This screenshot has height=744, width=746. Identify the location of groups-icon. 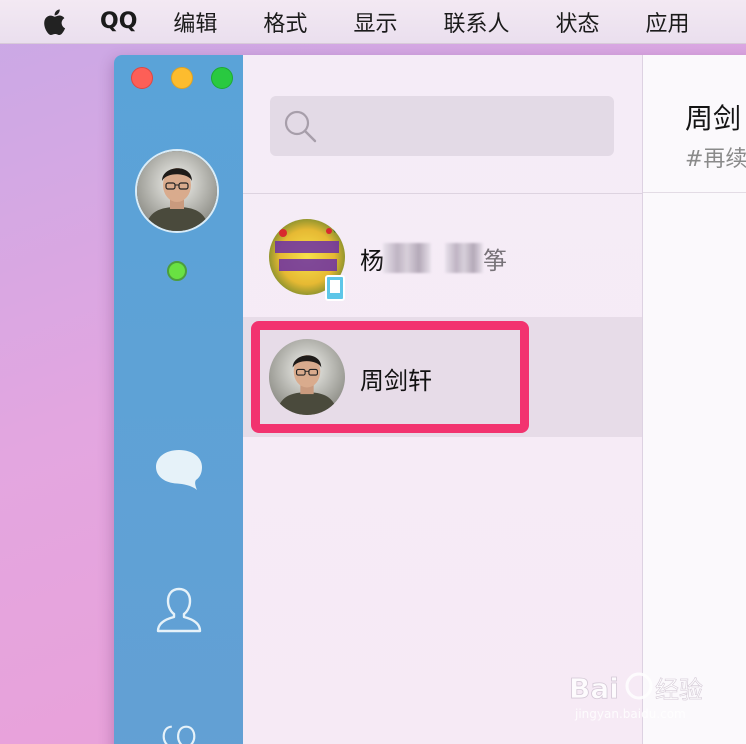
(179, 729).